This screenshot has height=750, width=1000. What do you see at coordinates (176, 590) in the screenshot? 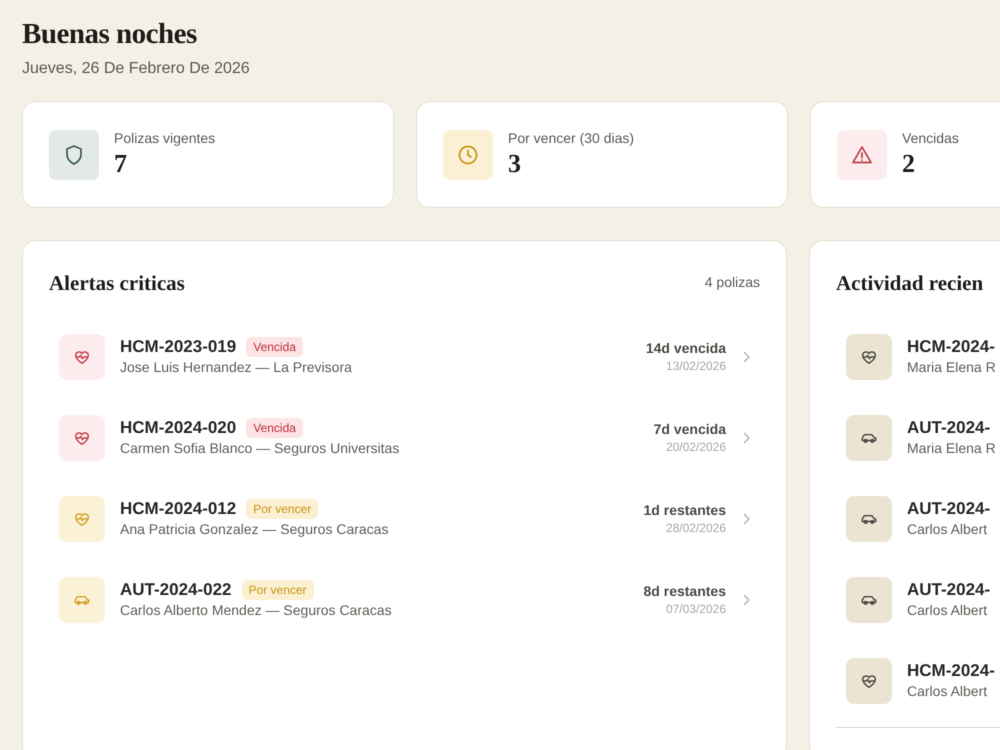
I see `policy-code: AUT-2024-022` at bounding box center [176, 590].